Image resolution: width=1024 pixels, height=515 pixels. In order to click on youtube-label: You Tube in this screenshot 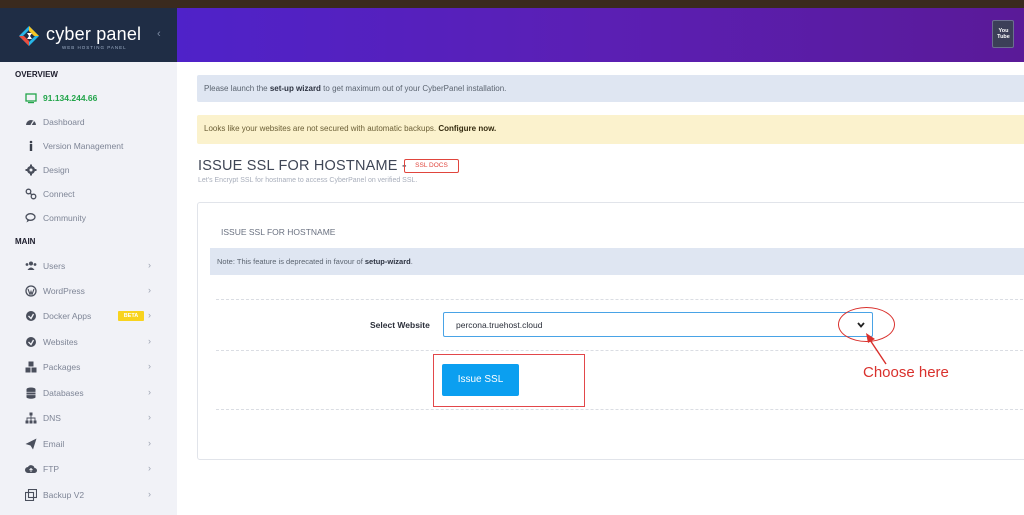, I will do `click(1003, 34)`.